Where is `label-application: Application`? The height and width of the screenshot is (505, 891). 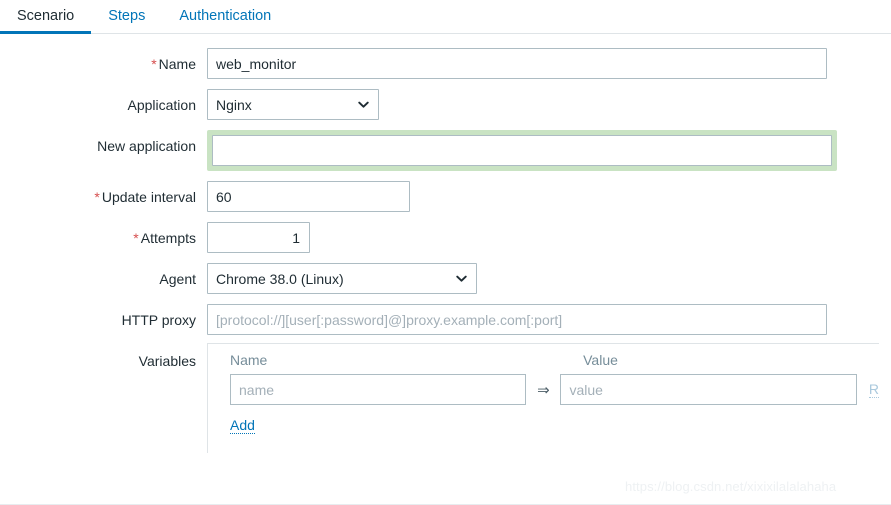 label-application: Application is located at coordinates (103, 101).